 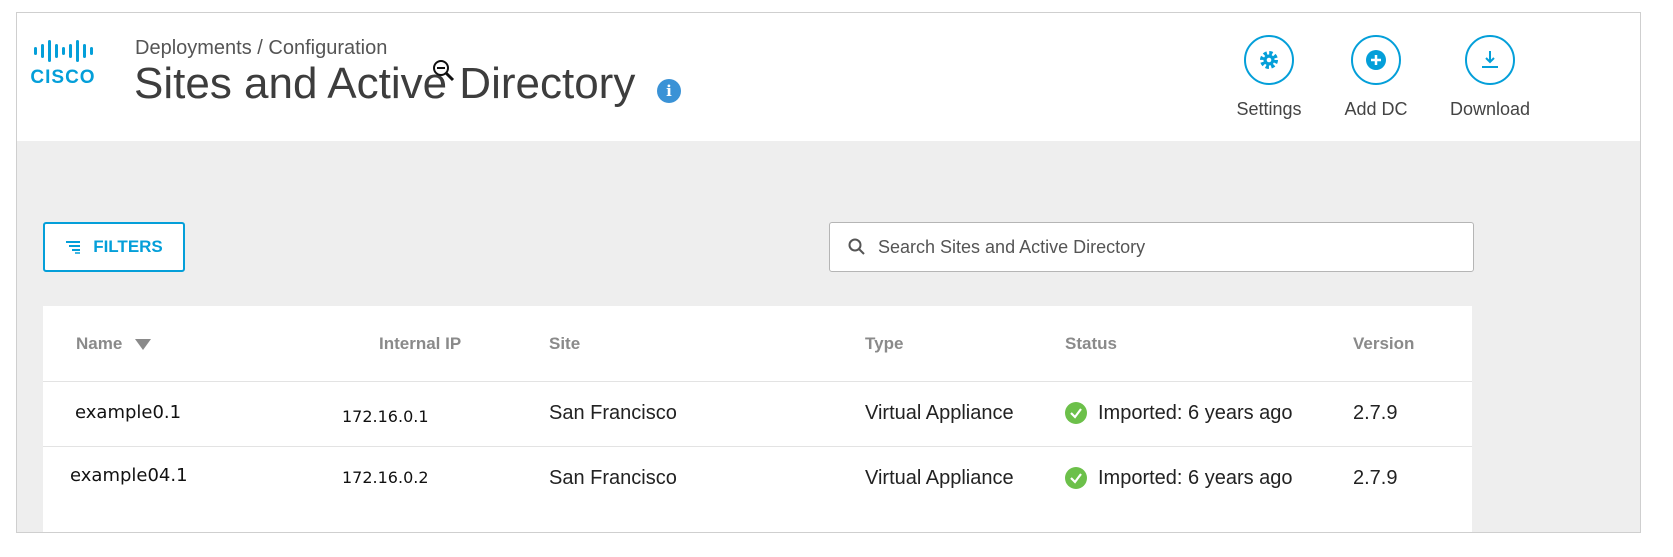 What do you see at coordinates (444, 71) in the screenshot?
I see `zoom-out-cursor-icon` at bounding box center [444, 71].